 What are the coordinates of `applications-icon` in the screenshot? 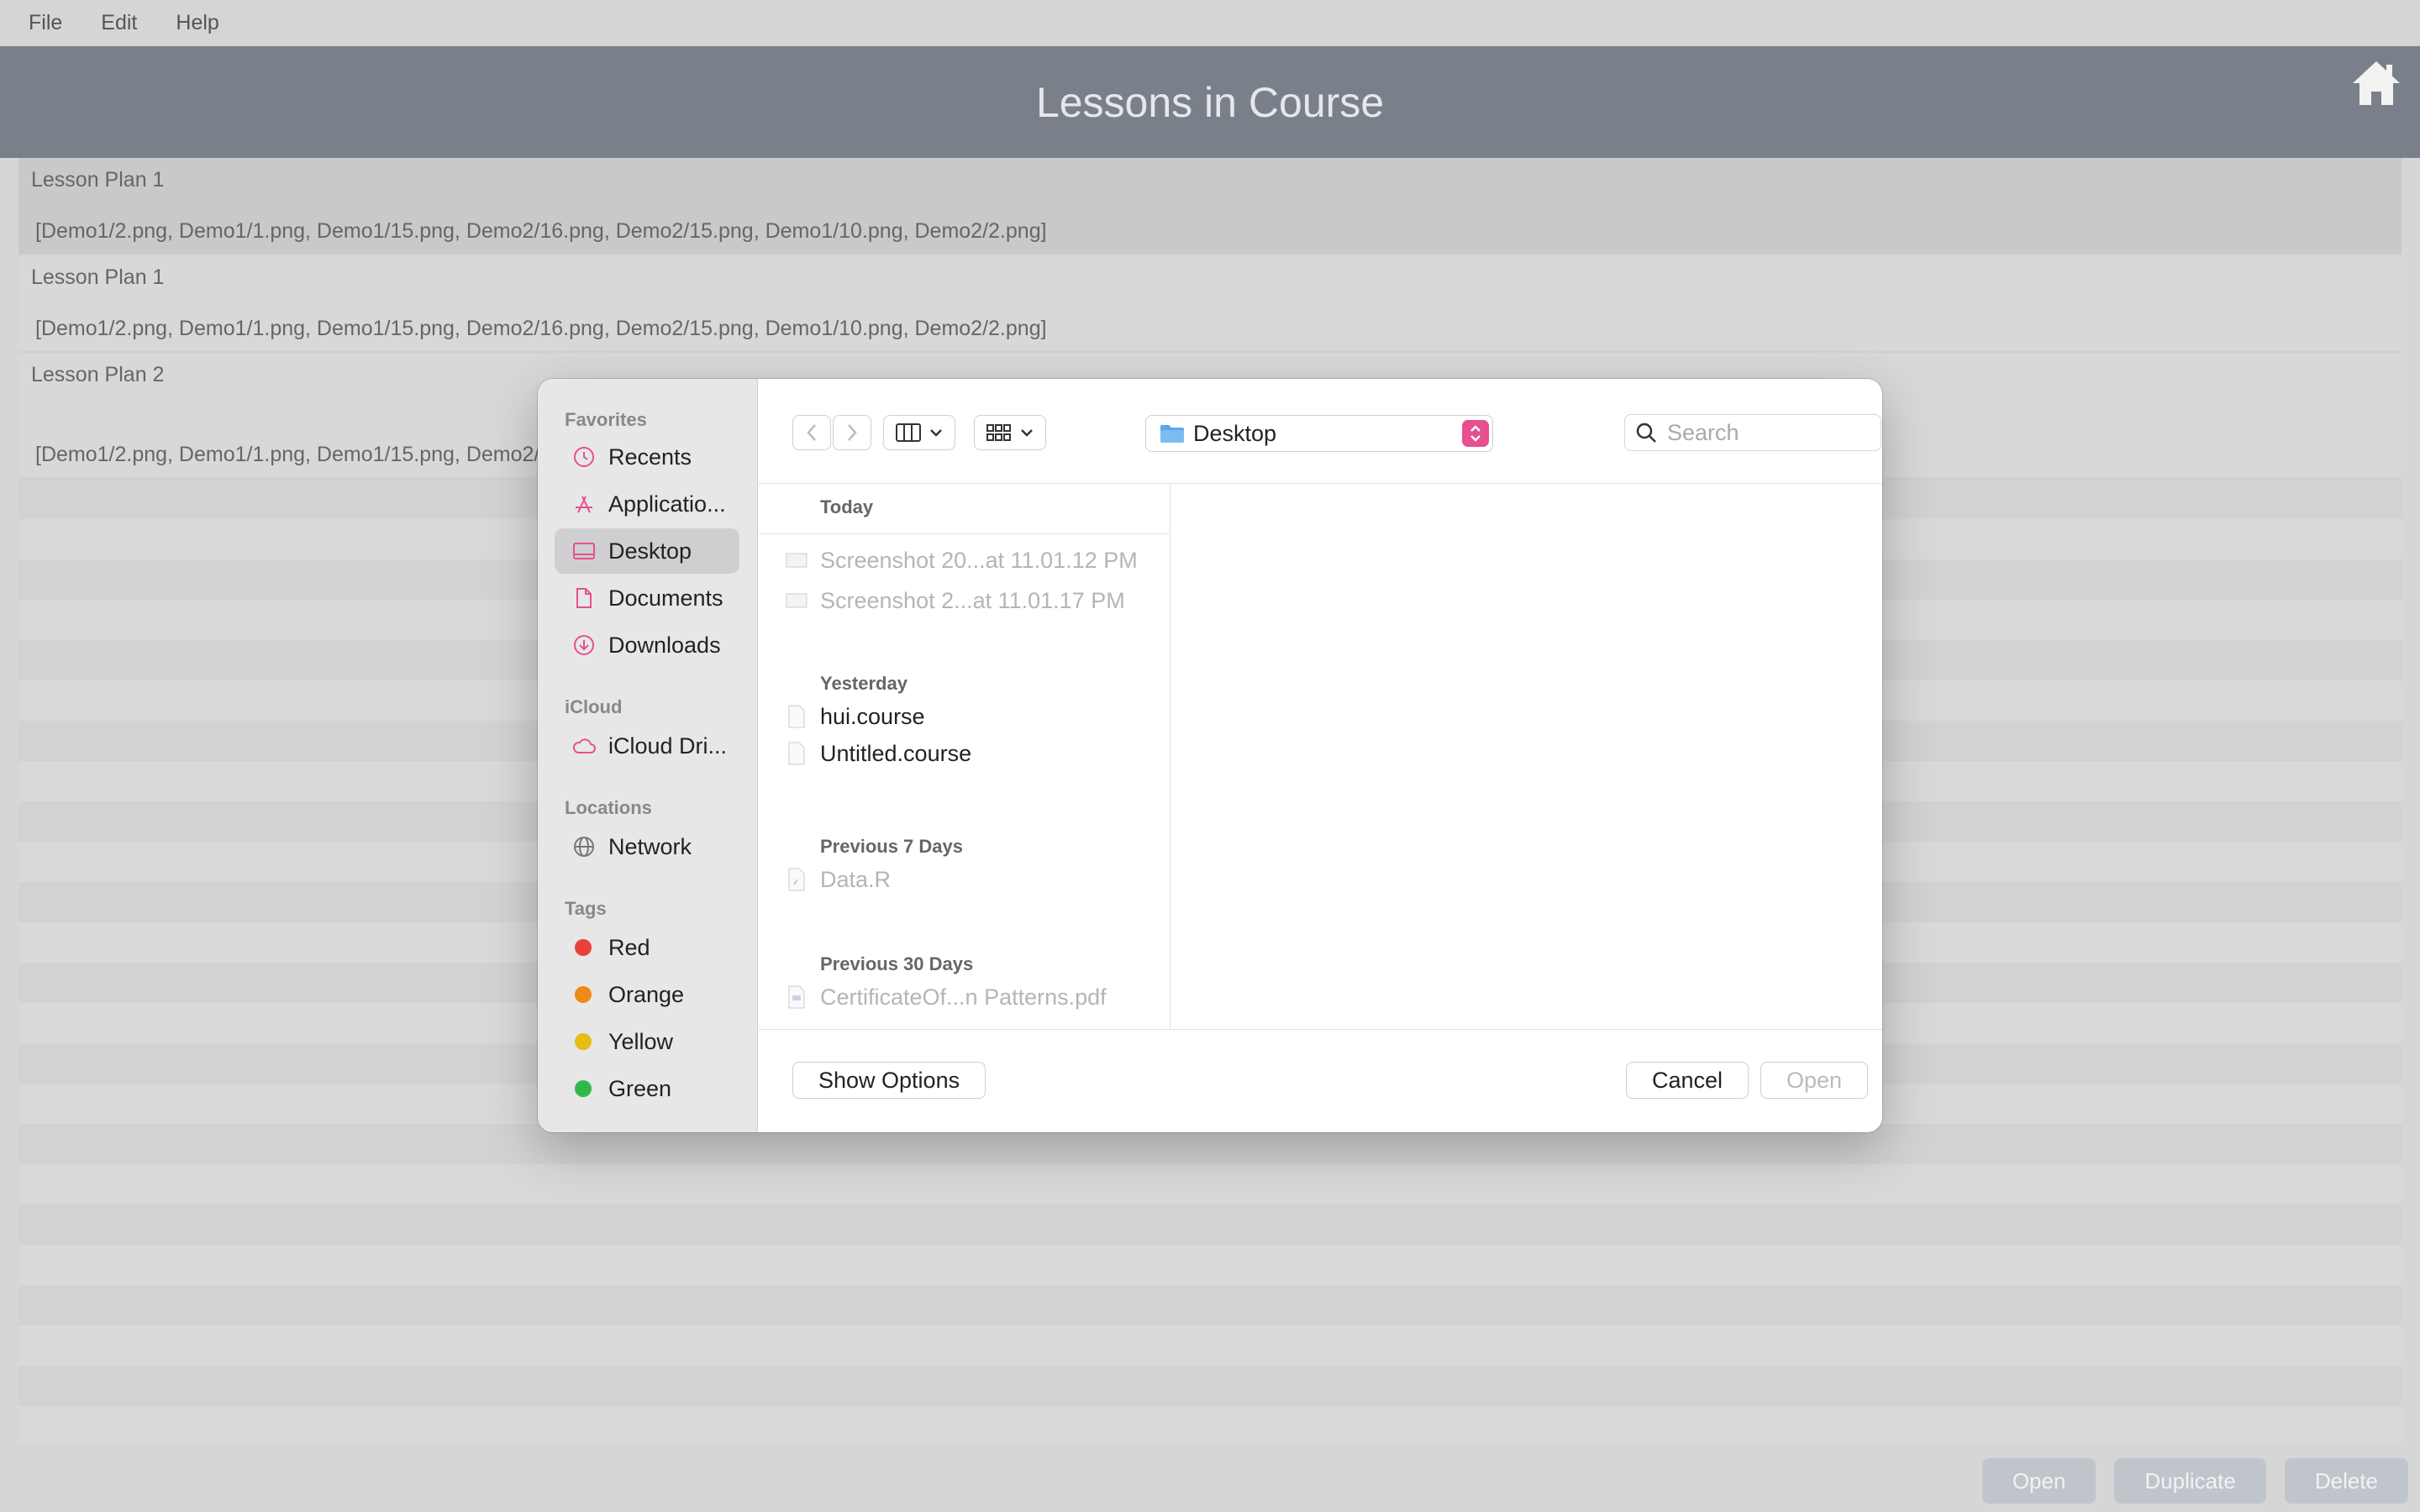 It's located at (584, 504).